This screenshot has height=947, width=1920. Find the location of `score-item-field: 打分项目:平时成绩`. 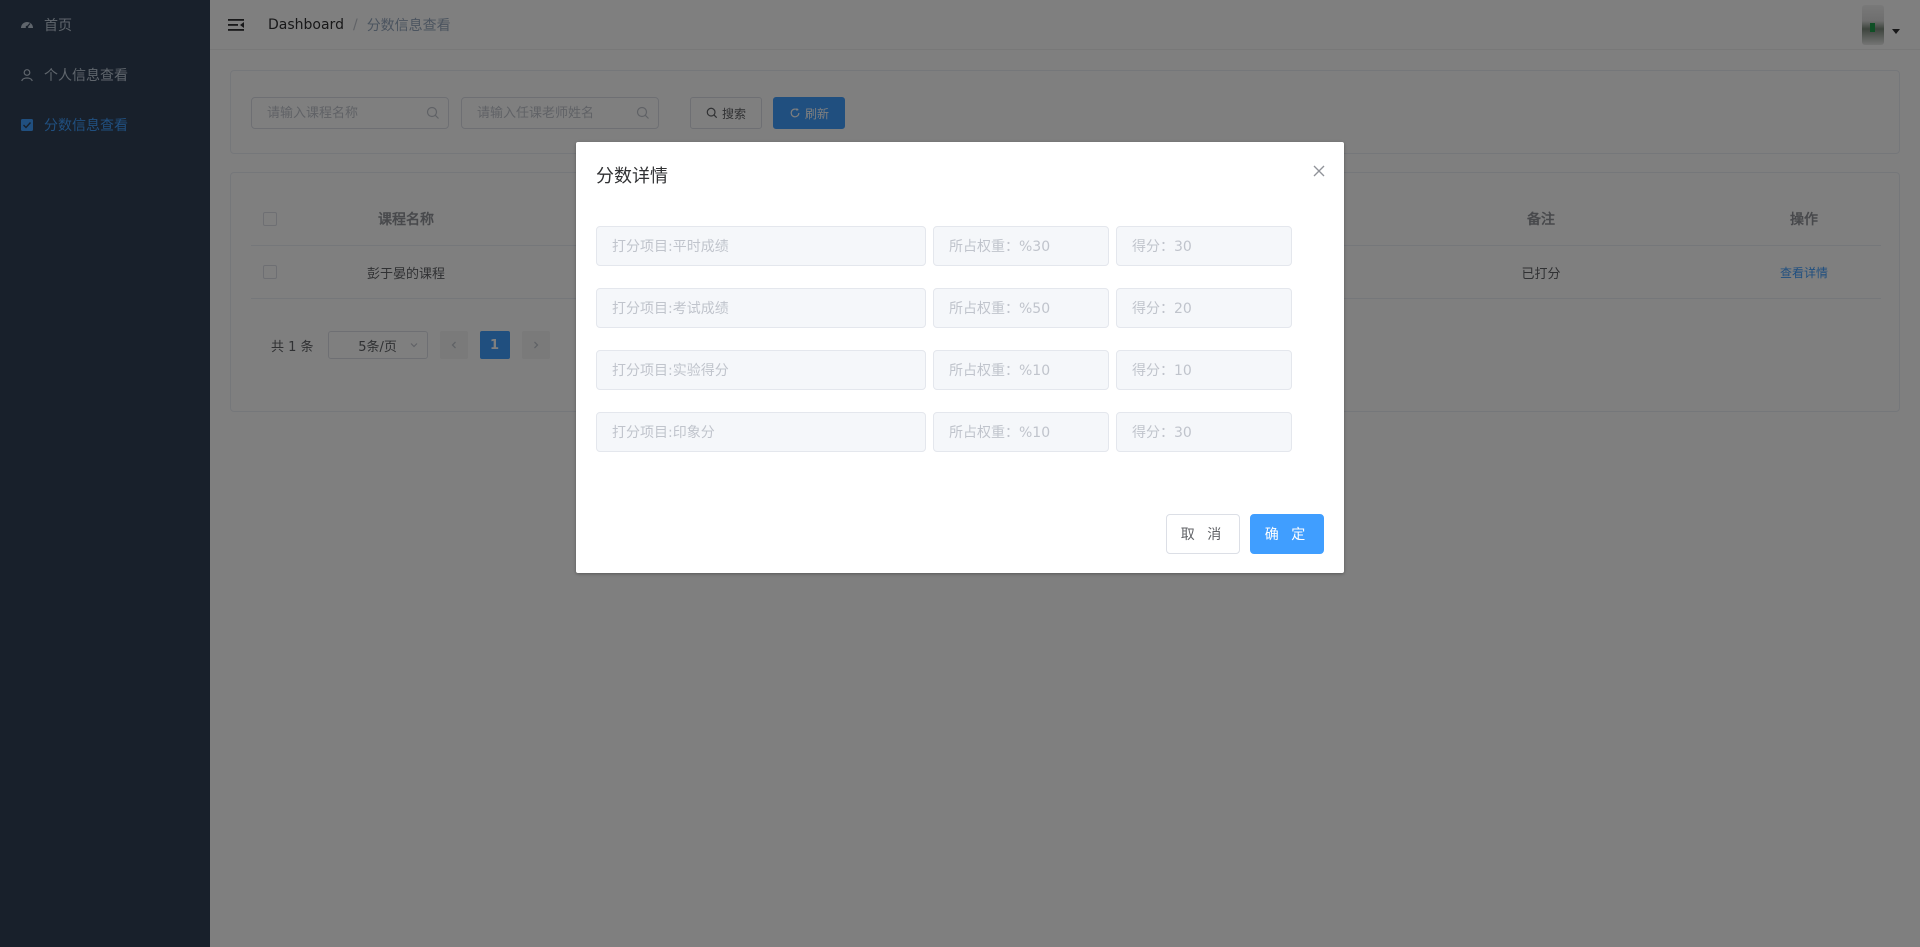

score-item-field: 打分项目:平时成绩 is located at coordinates (761, 246).